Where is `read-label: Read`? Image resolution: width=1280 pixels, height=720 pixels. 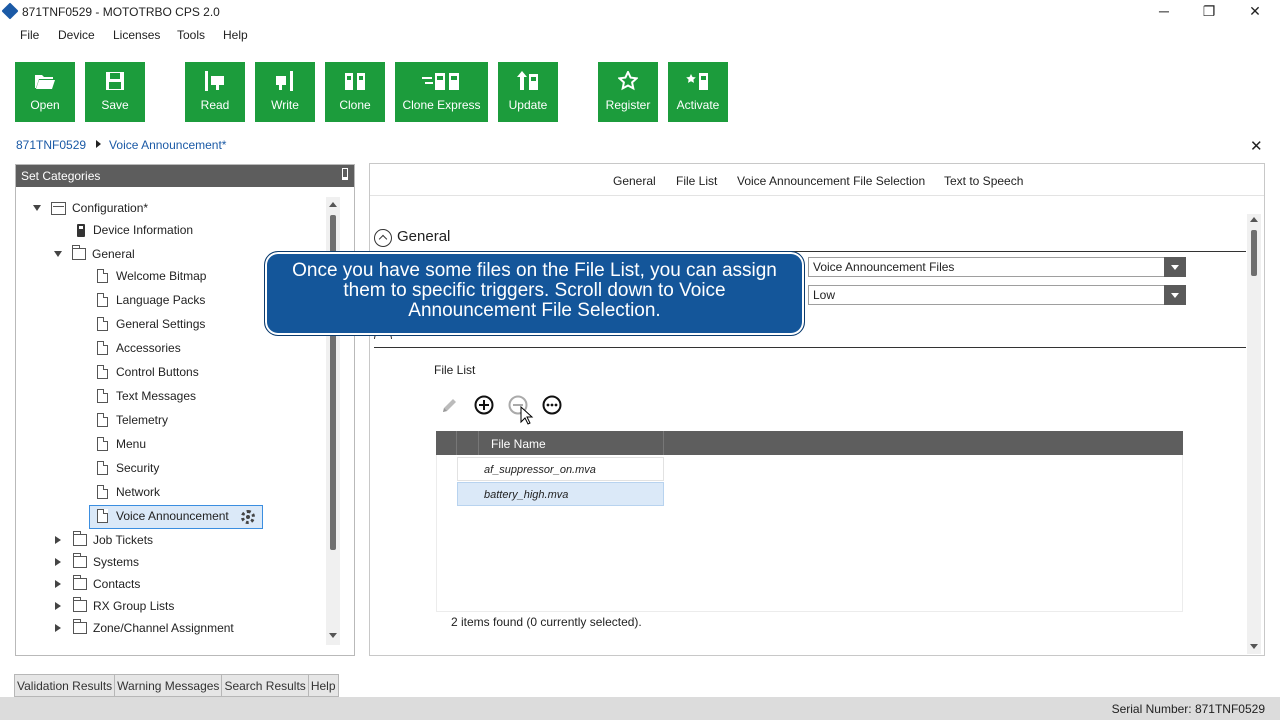 read-label: Read is located at coordinates (215, 105).